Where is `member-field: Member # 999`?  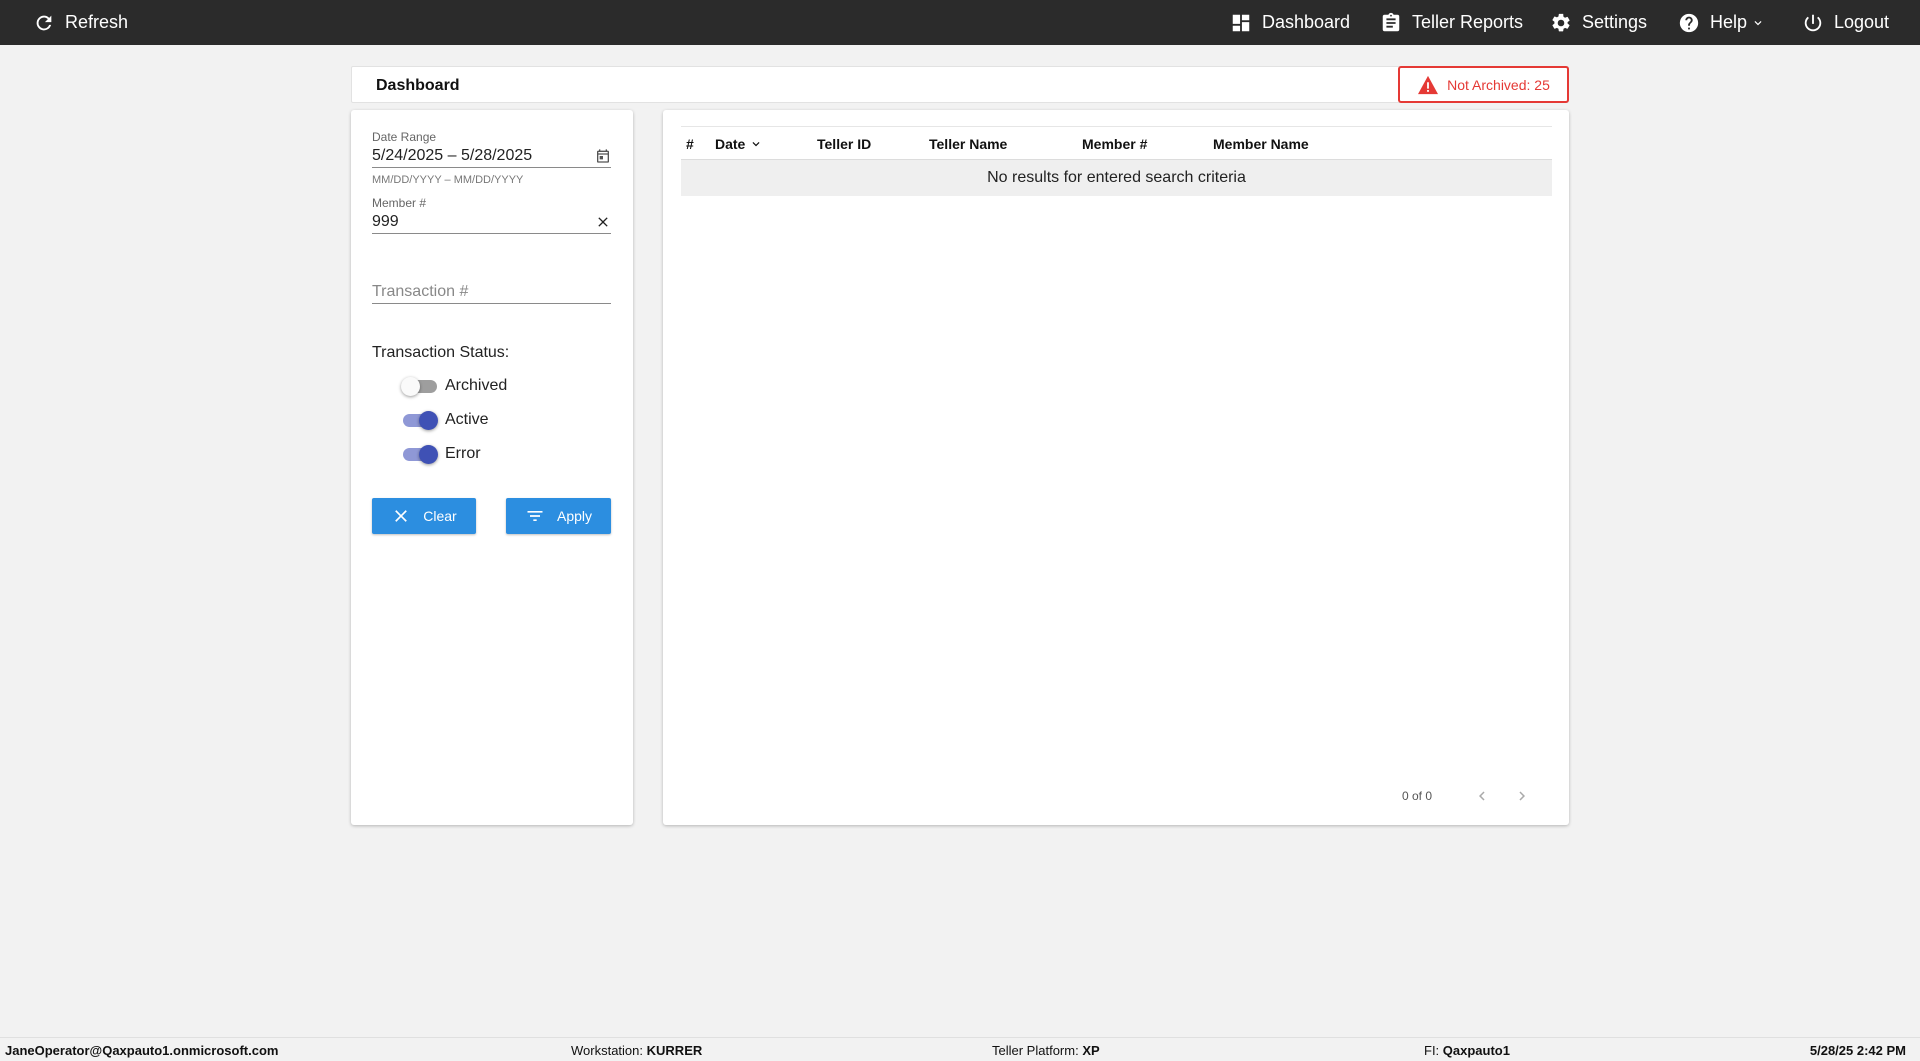
member-field: Member # 999 is located at coordinates (491, 215).